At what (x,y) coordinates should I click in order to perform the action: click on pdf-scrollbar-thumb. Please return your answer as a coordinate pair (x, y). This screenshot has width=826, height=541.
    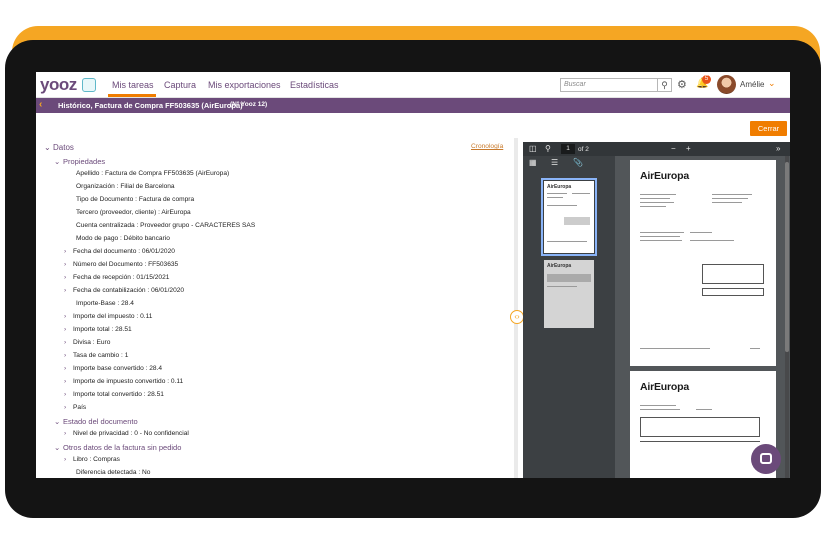
    Looking at the image, I should click on (787, 257).